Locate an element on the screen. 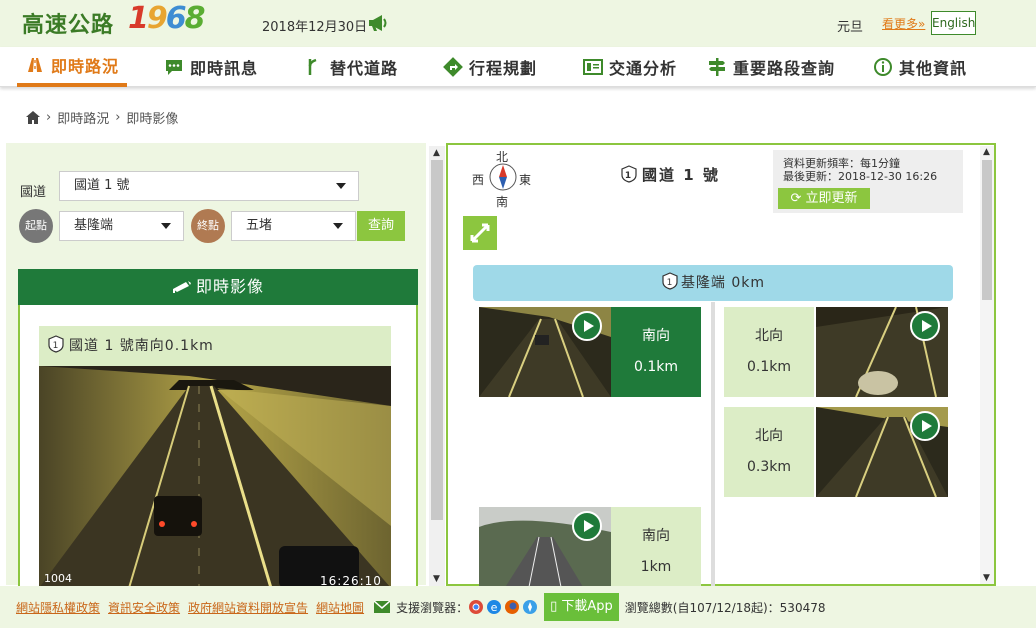 The width and height of the screenshot is (1036, 628). camera-icon is located at coordinates (181, 287).